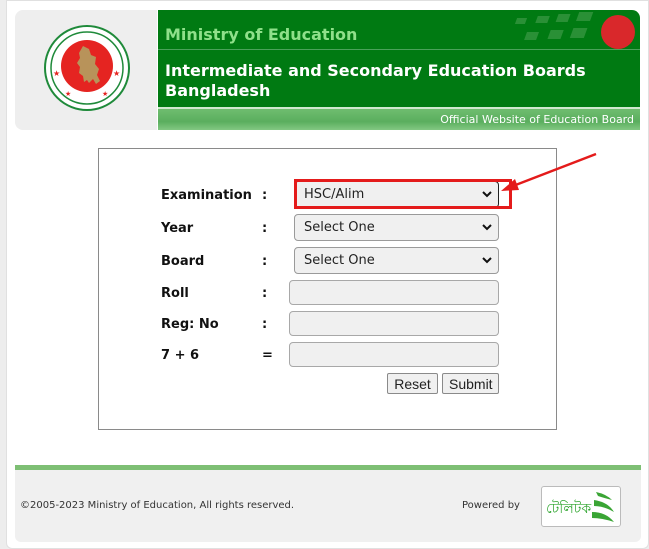  I want to click on board-select: Select One, so click(396, 260).